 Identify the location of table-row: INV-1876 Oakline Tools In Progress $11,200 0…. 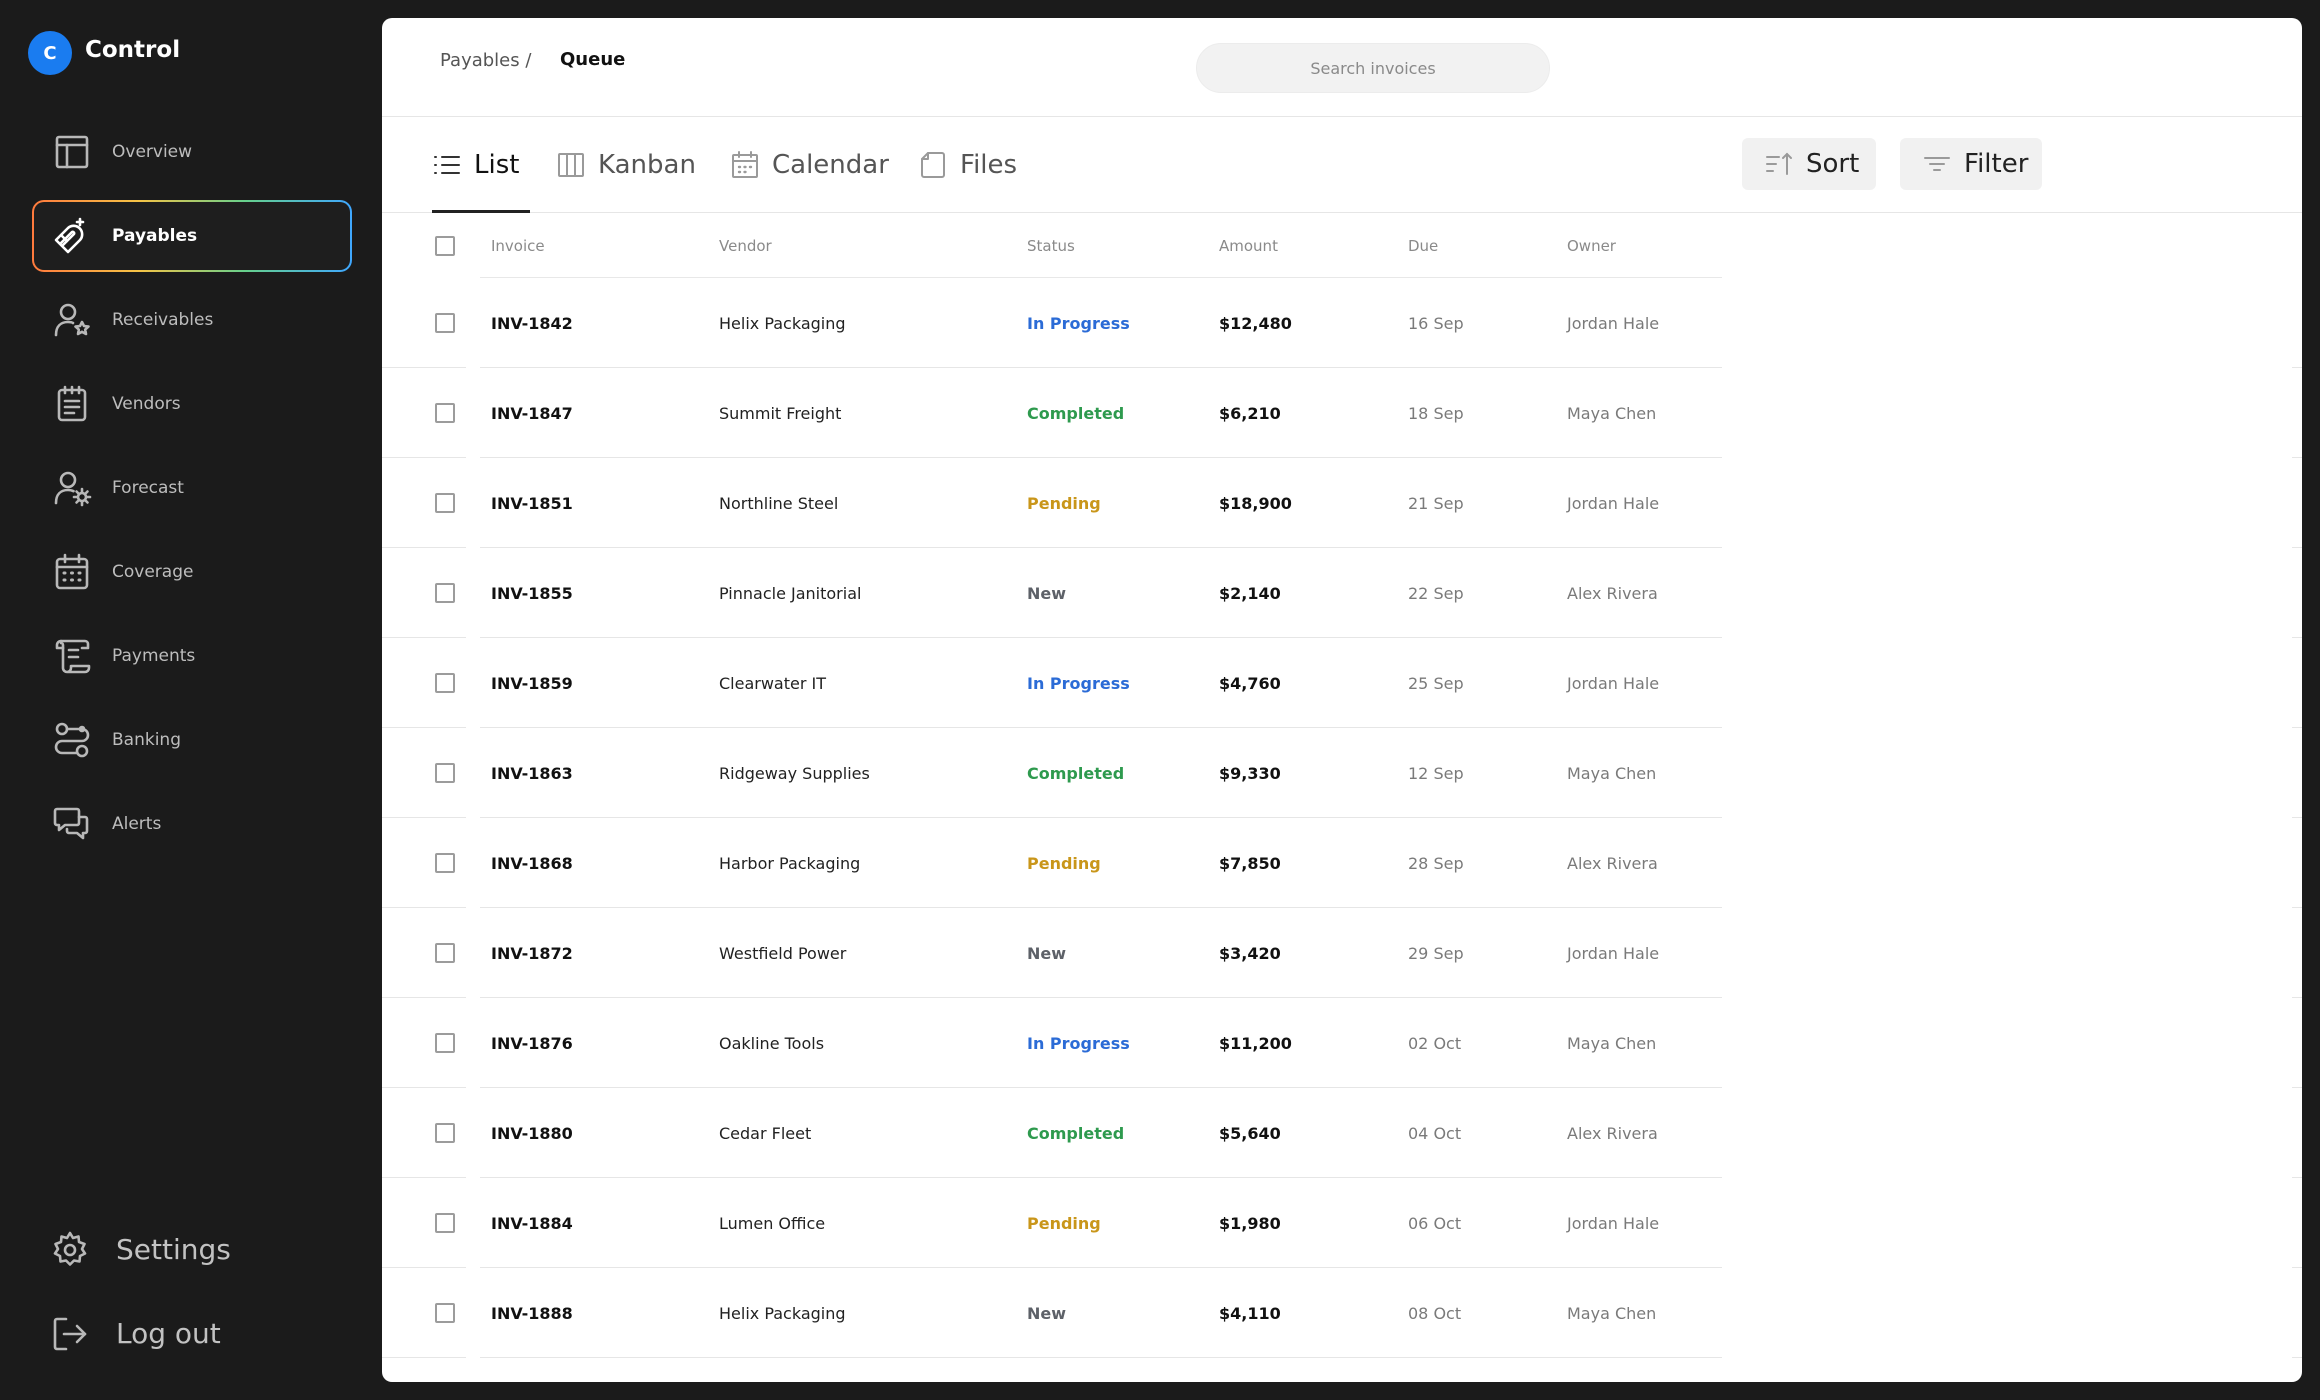
(1052, 1043).